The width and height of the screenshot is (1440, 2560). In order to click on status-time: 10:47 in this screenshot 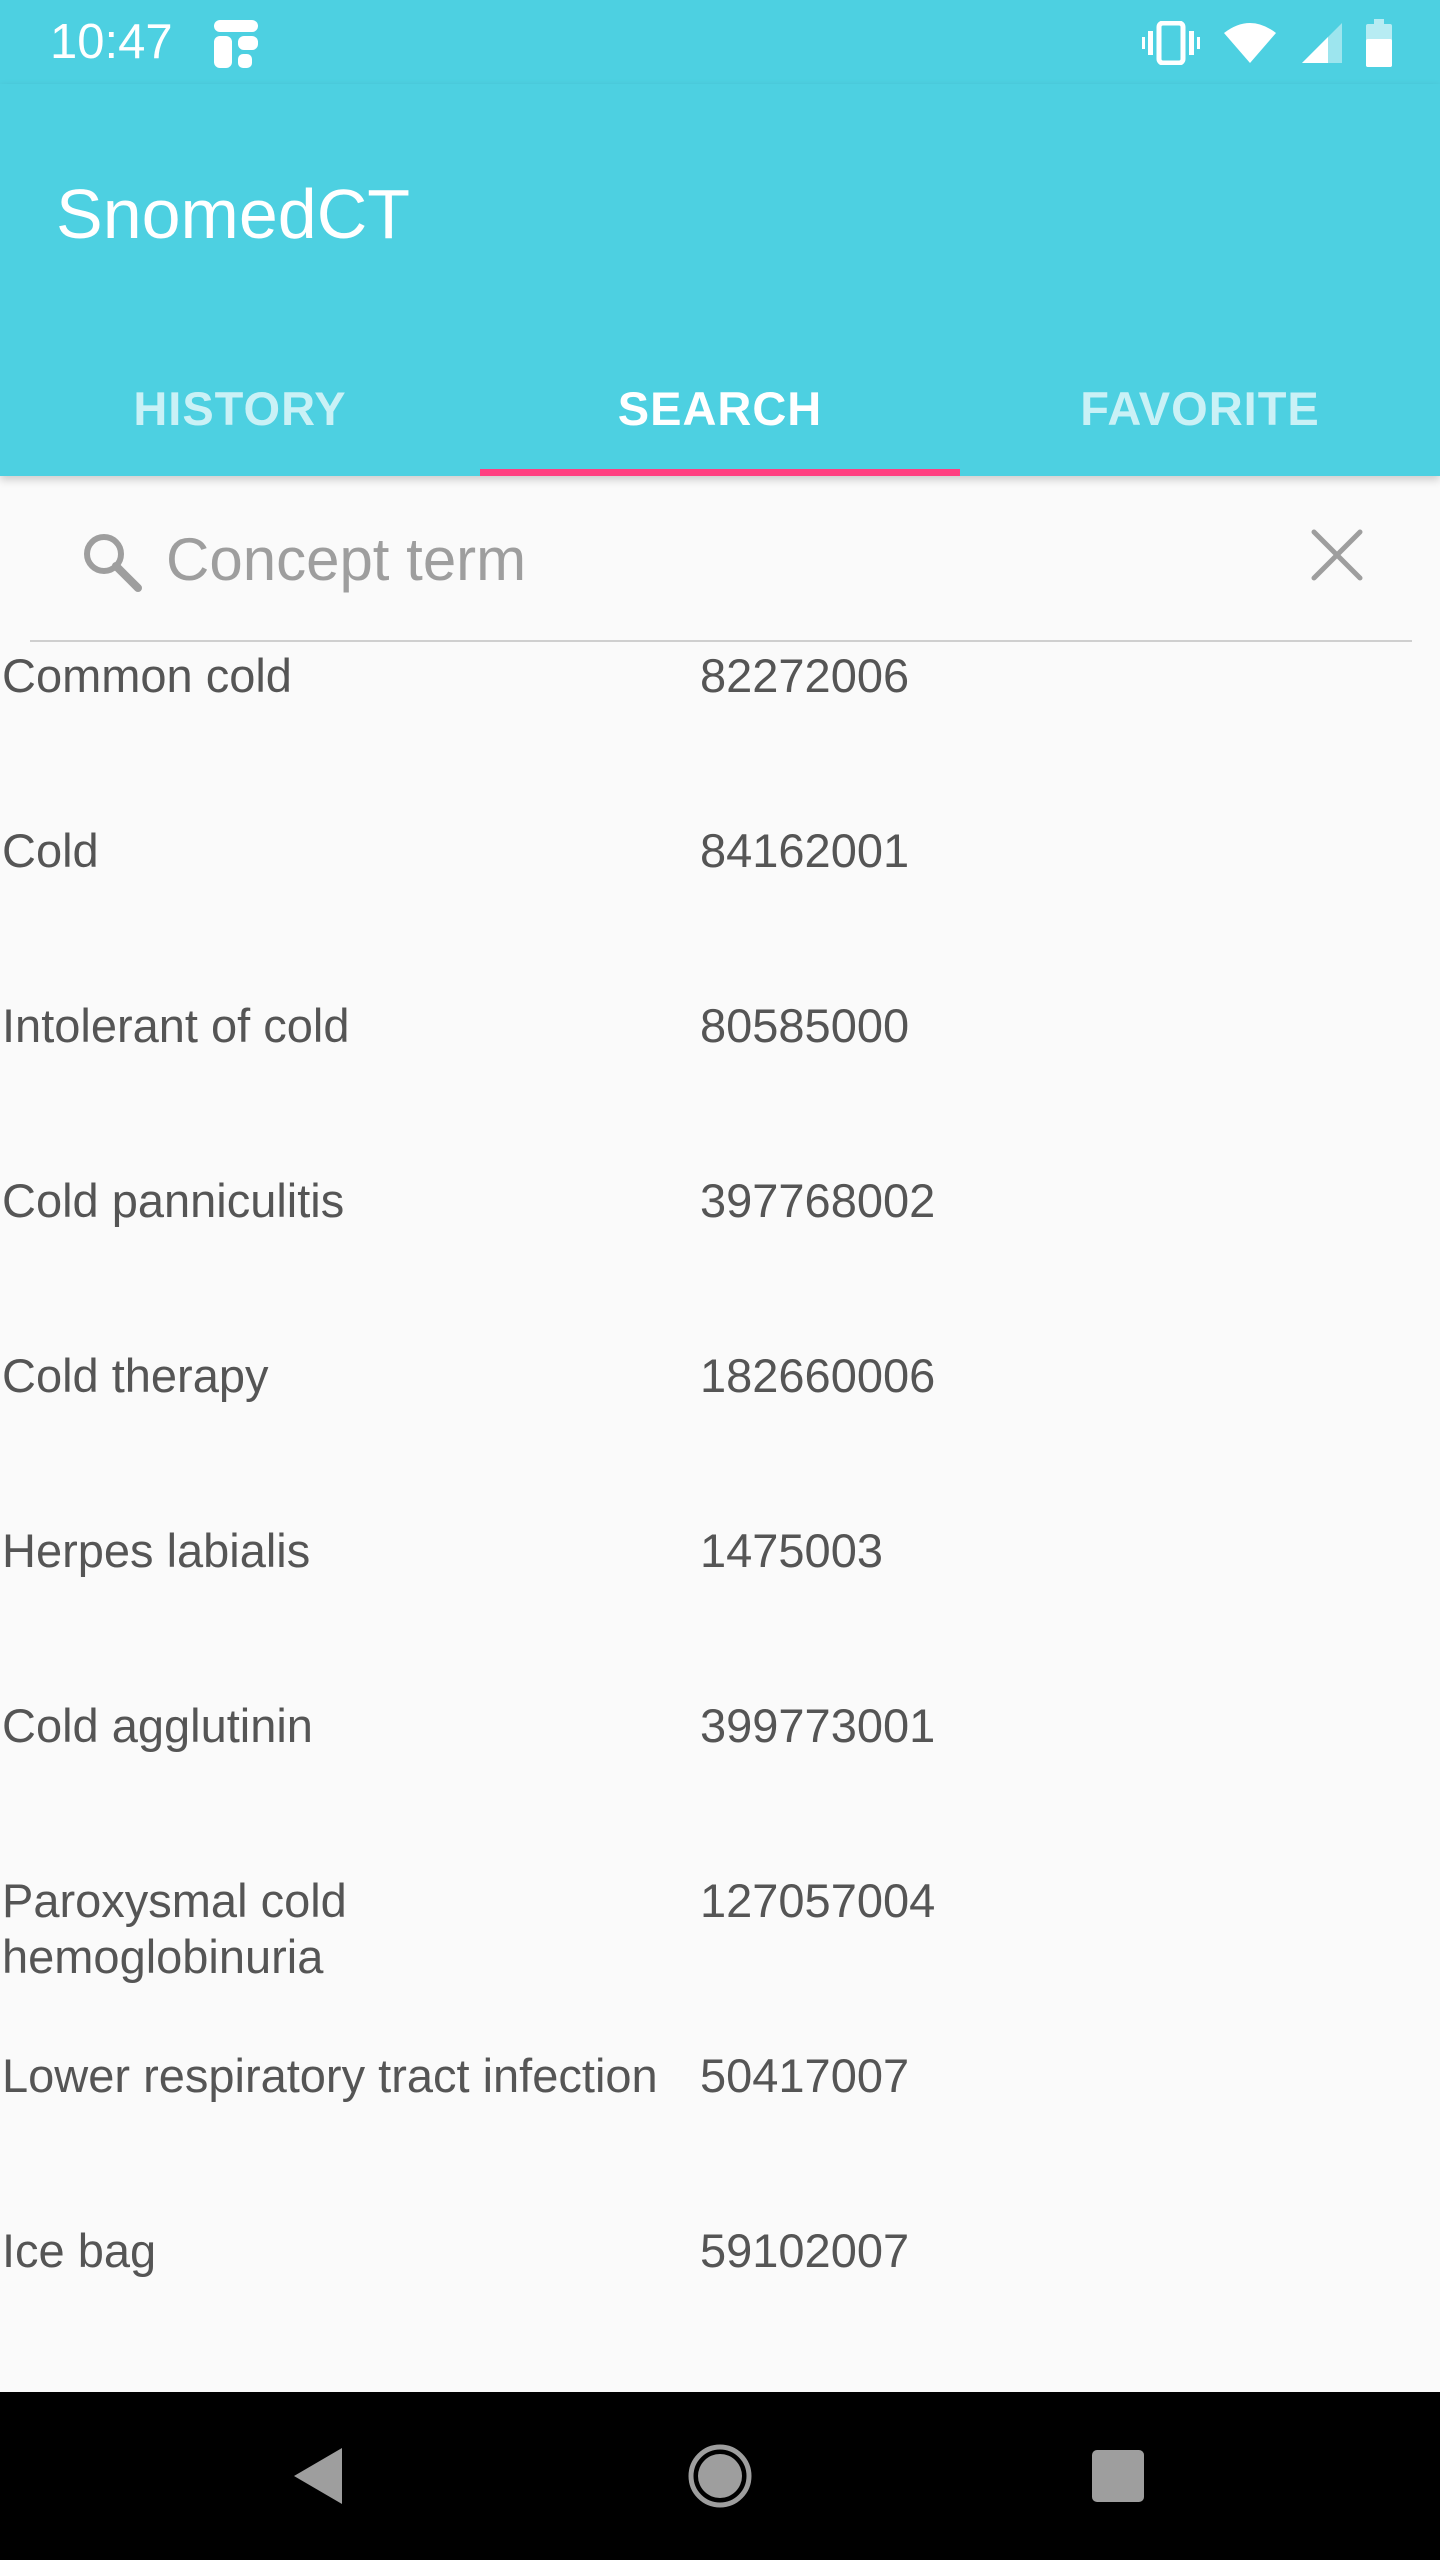, I will do `click(111, 42)`.